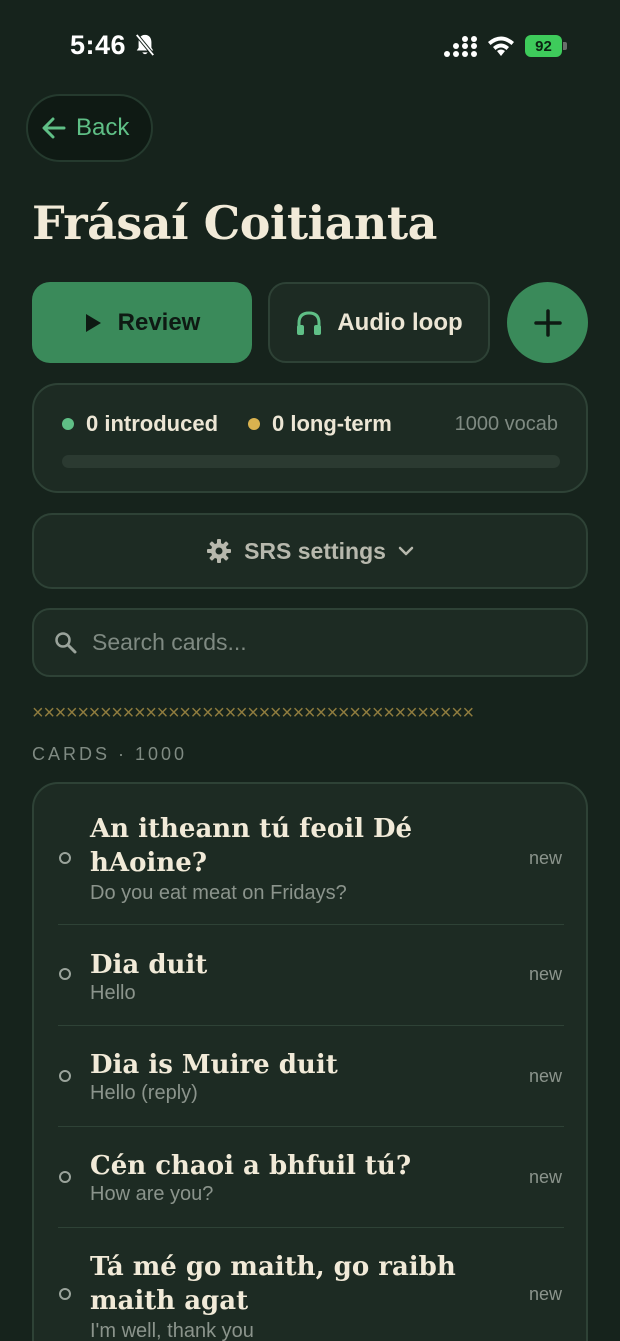 Image resolution: width=620 pixels, height=1341 pixels. Describe the element at coordinates (273, 1284) in the screenshot. I see `card-term: Tá mé go maith, go raibh maith agat` at that location.